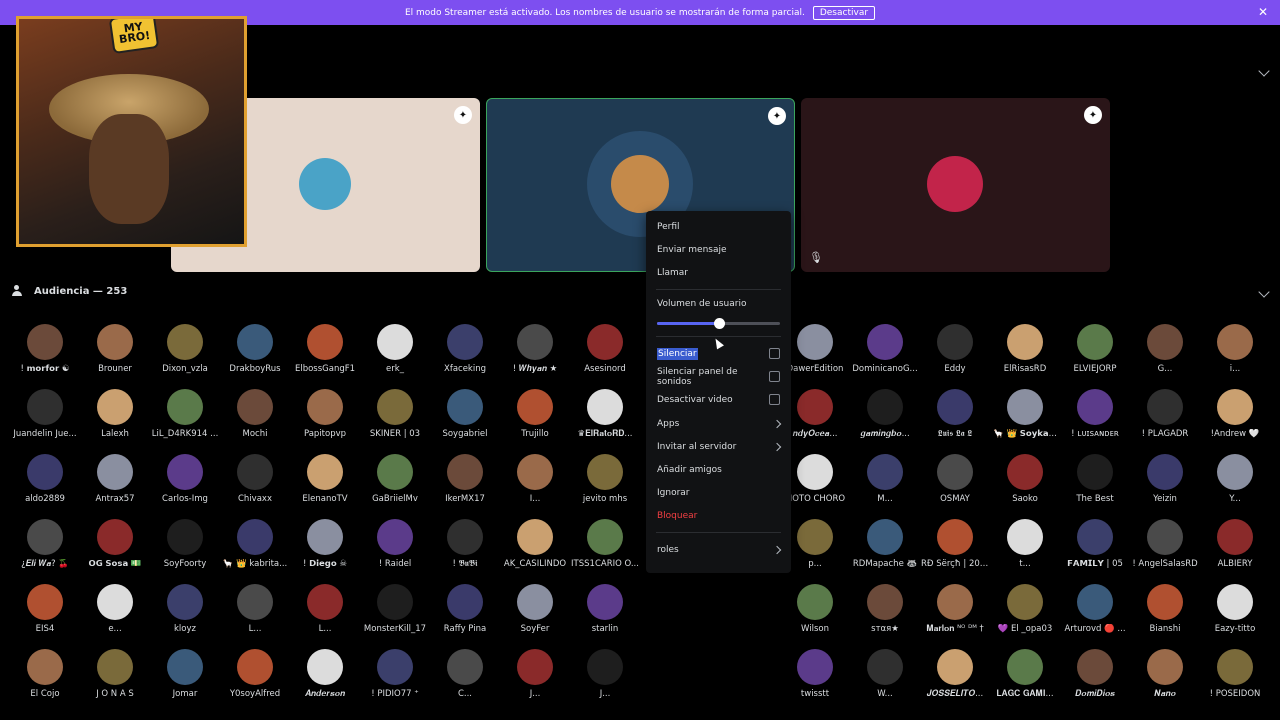 The image size is (1280, 720). What do you see at coordinates (1165, 607) in the screenshot?
I see `audience-member: Bianshi` at bounding box center [1165, 607].